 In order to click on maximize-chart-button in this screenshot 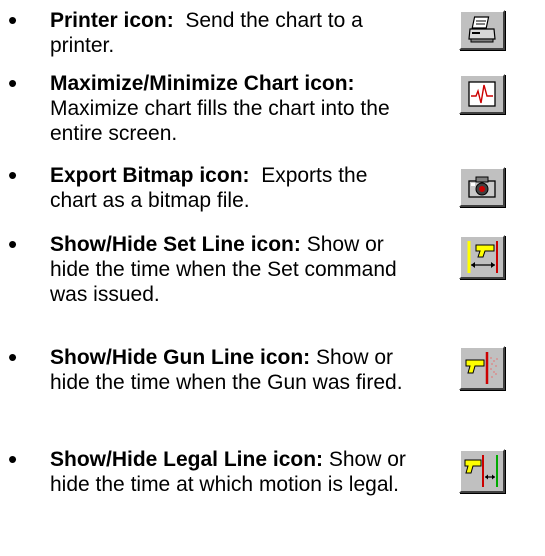, I will do `click(482, 94)`.